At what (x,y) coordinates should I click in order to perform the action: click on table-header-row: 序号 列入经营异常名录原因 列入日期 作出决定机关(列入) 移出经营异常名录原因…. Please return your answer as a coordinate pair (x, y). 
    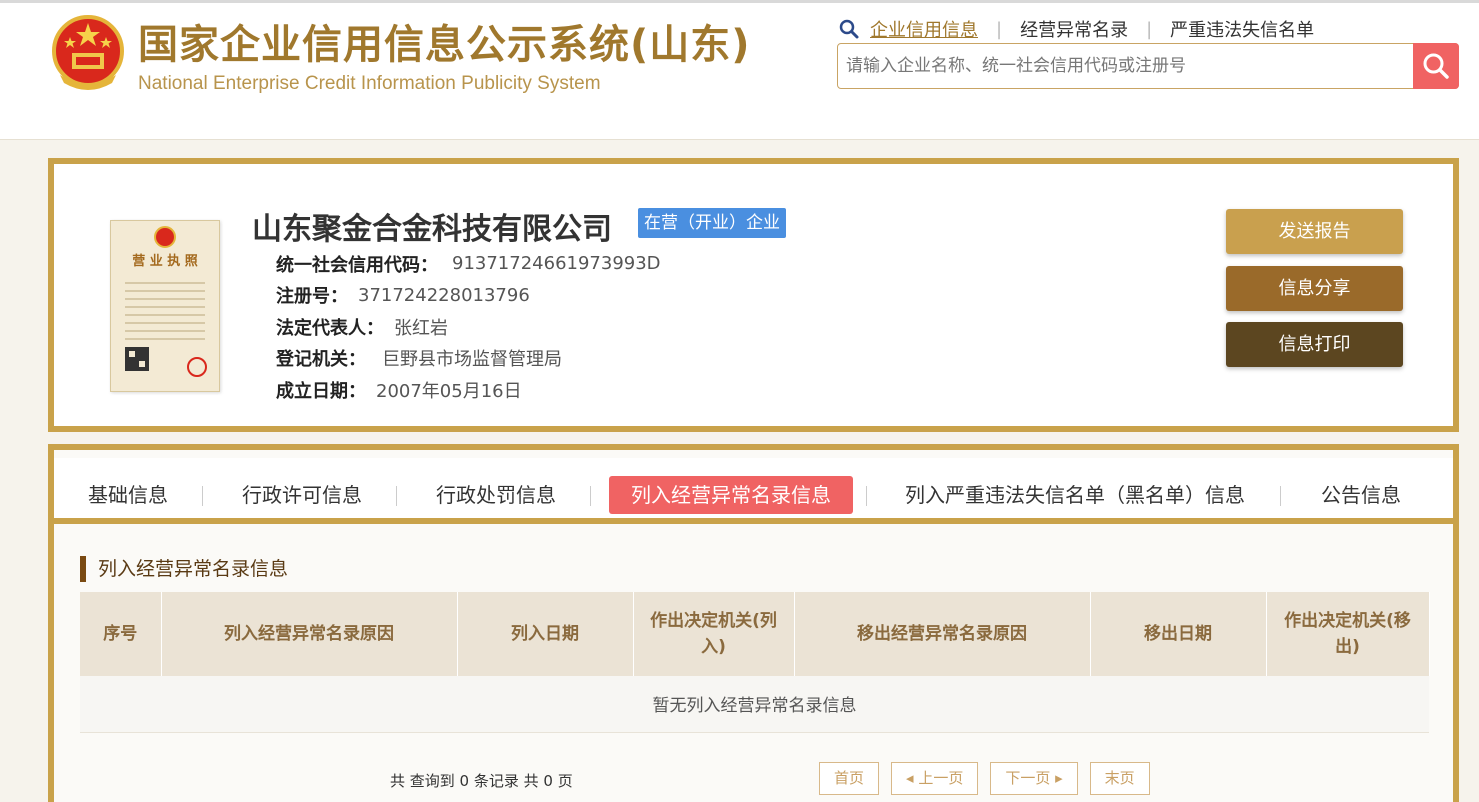
    Looking at the image, I should click on (755, 634).